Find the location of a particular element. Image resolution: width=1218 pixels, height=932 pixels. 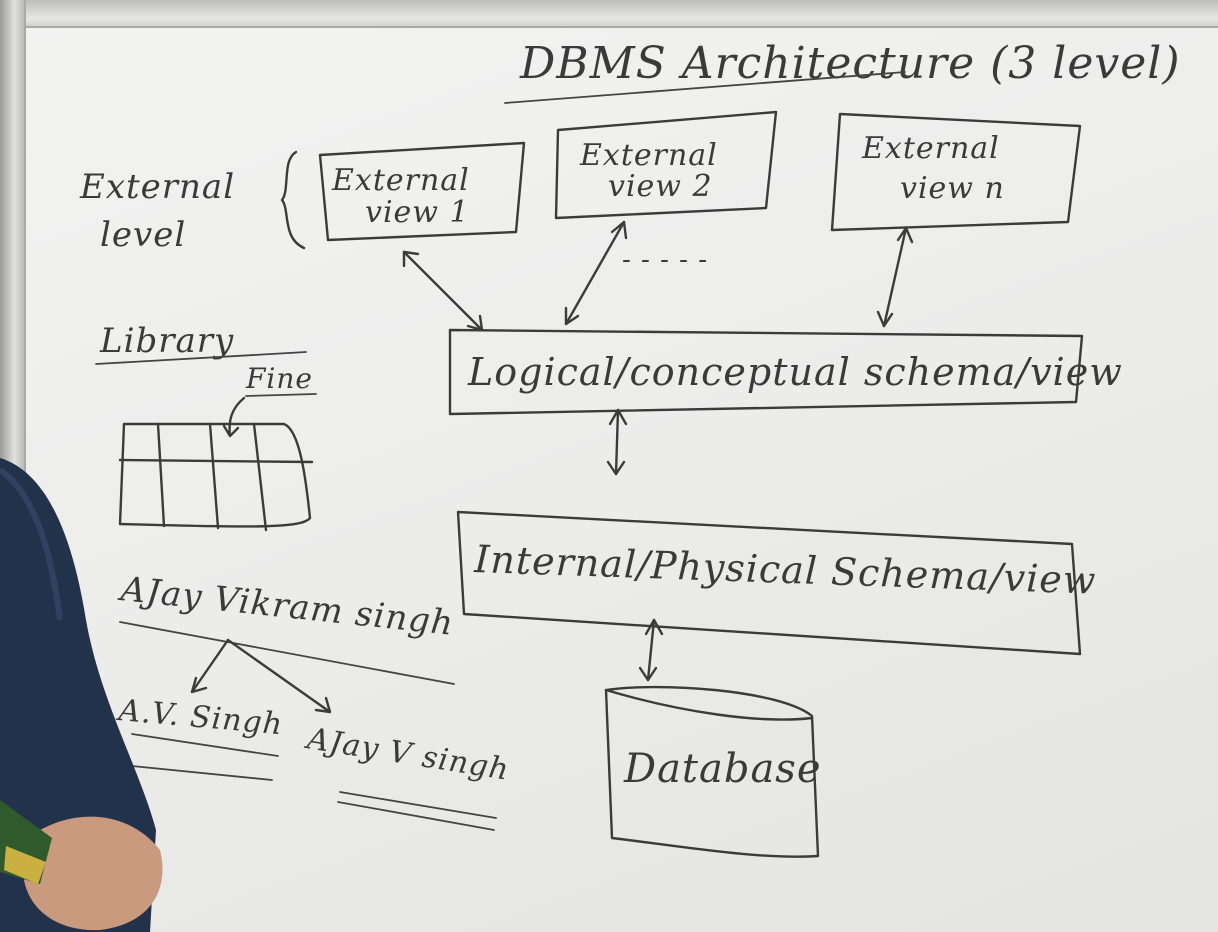

library-note: Library is located at coordinates (166, 341).